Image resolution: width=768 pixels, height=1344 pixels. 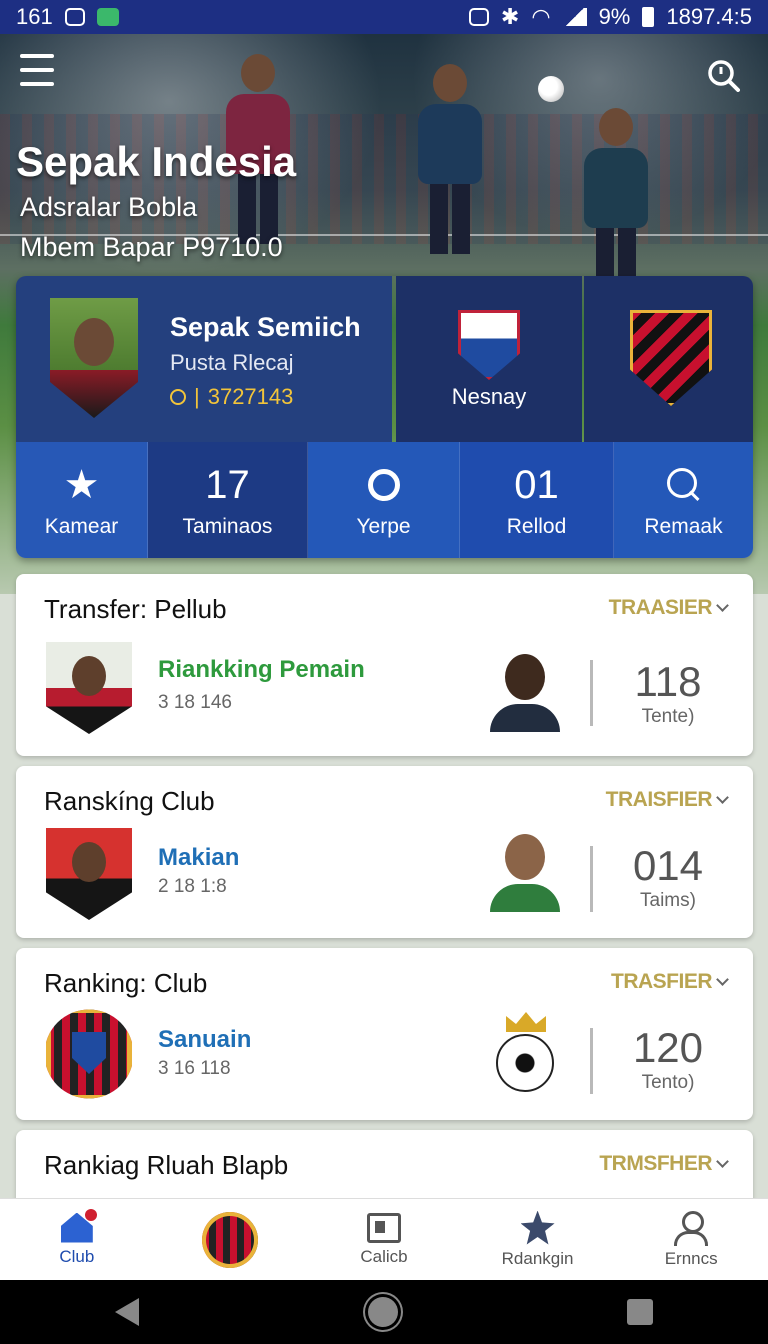 What do you see at coordinates (668, 900) in the screenshot?
I see `item-number-label: Taims)` at bounding box center [668, 900].